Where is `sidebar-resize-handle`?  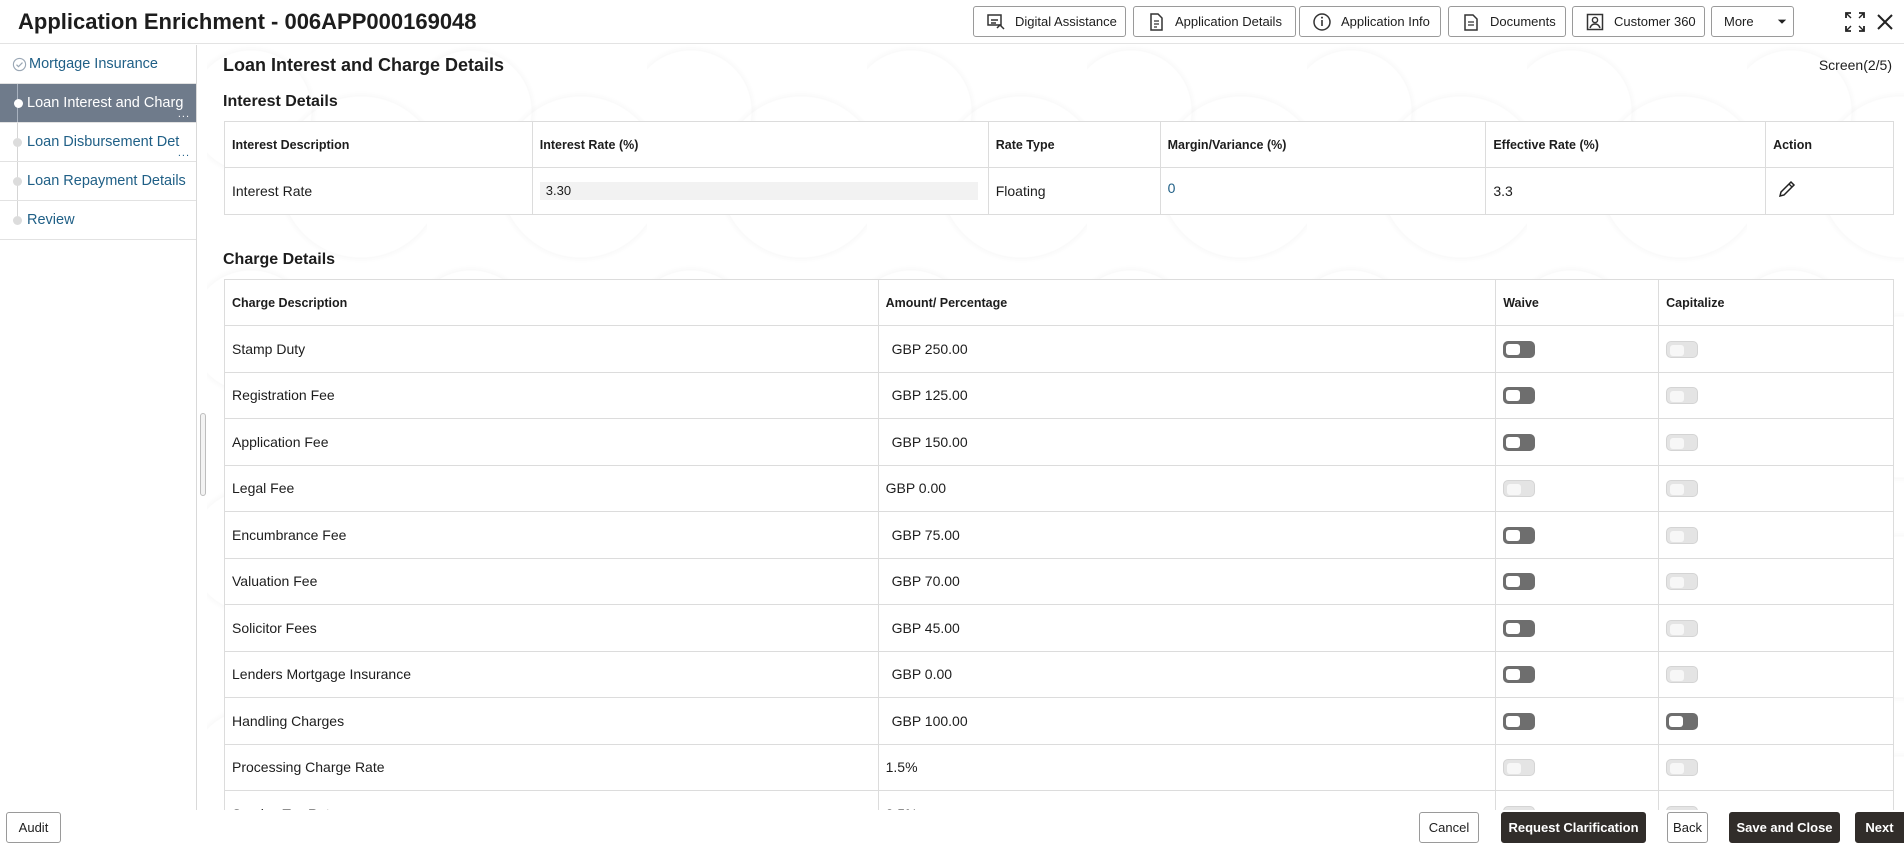 sidebar-resize-handle is located at coordinates (203, 454).